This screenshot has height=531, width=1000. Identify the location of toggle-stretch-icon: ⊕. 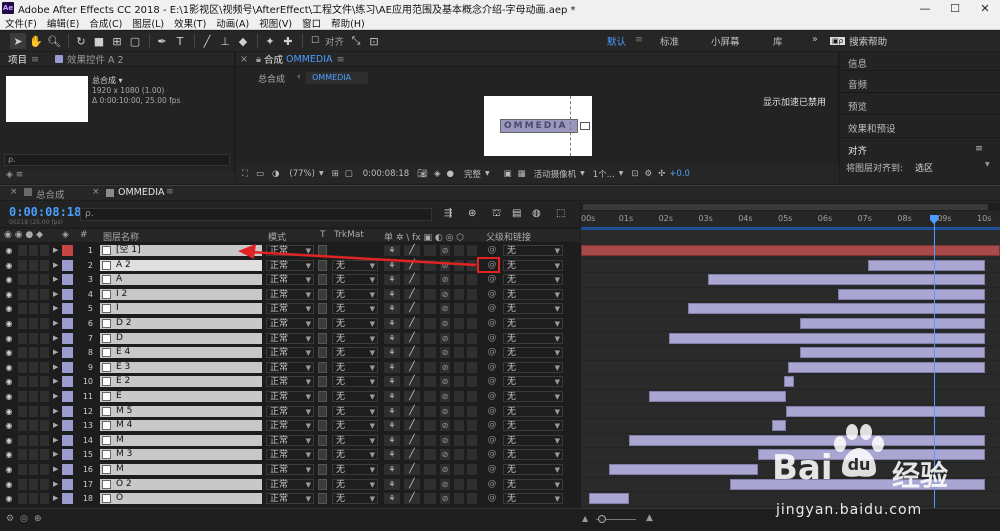
(38, 519).